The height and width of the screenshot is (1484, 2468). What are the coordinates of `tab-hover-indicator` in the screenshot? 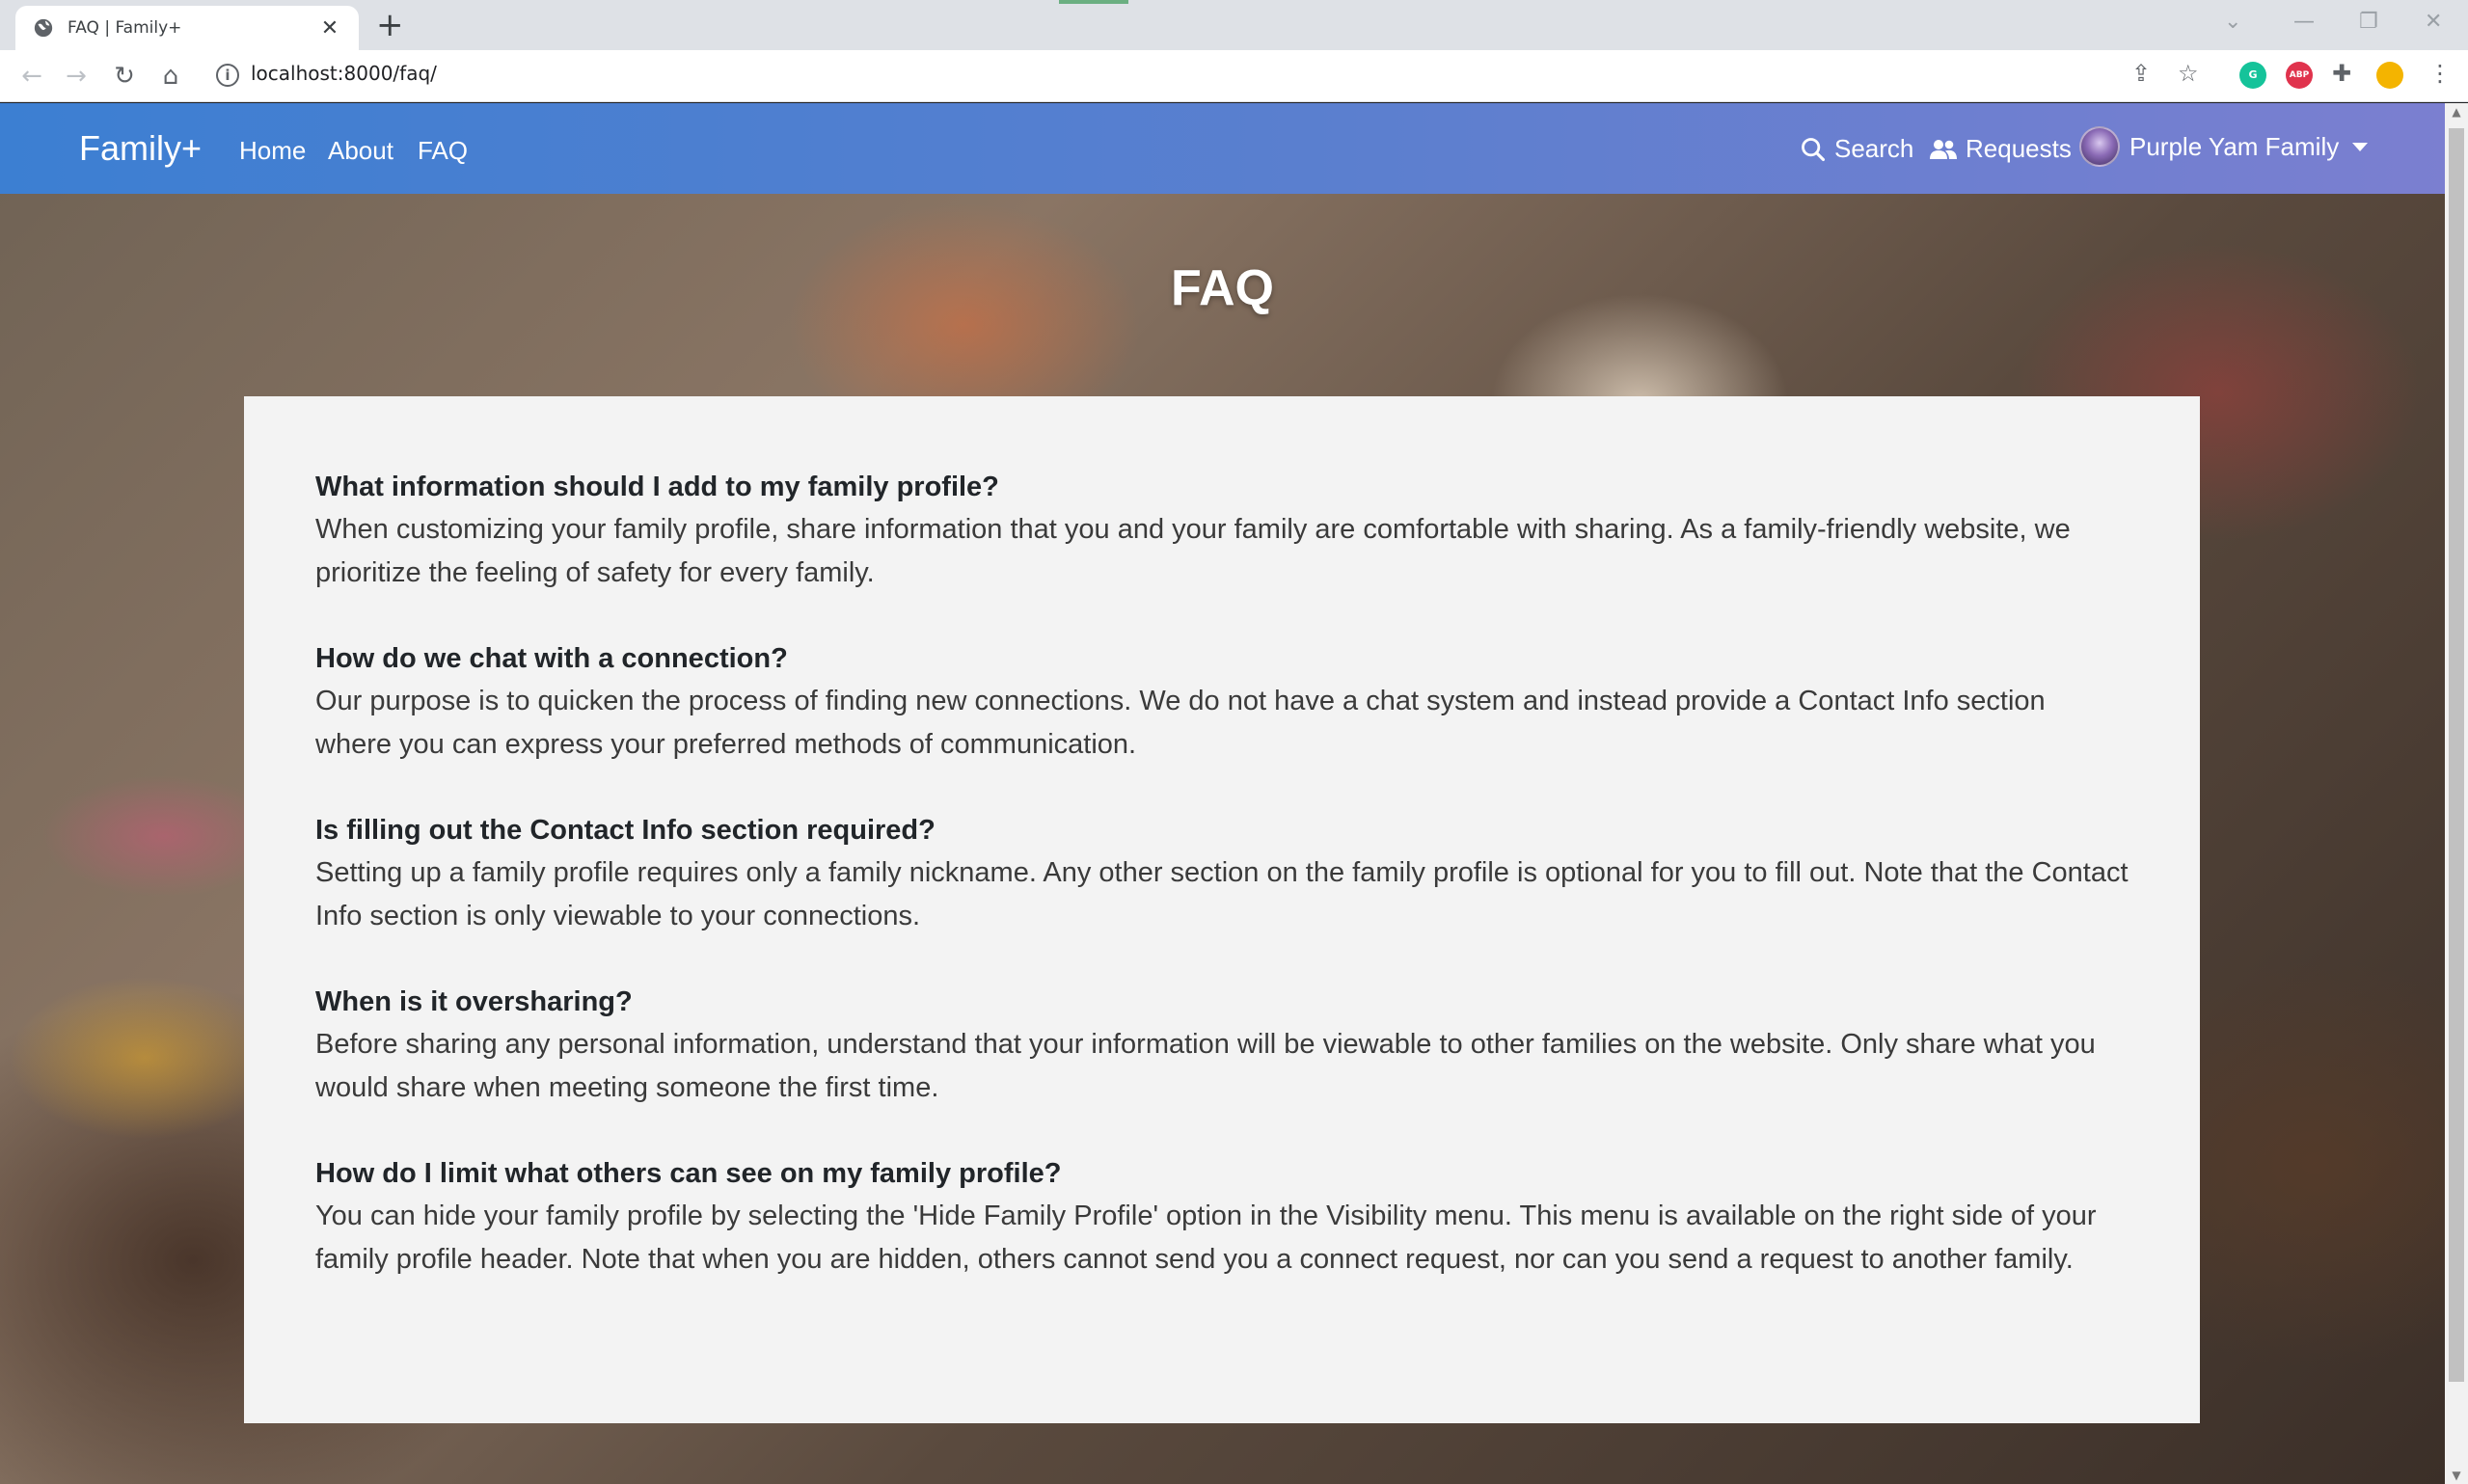 It's located at (1093, 2).